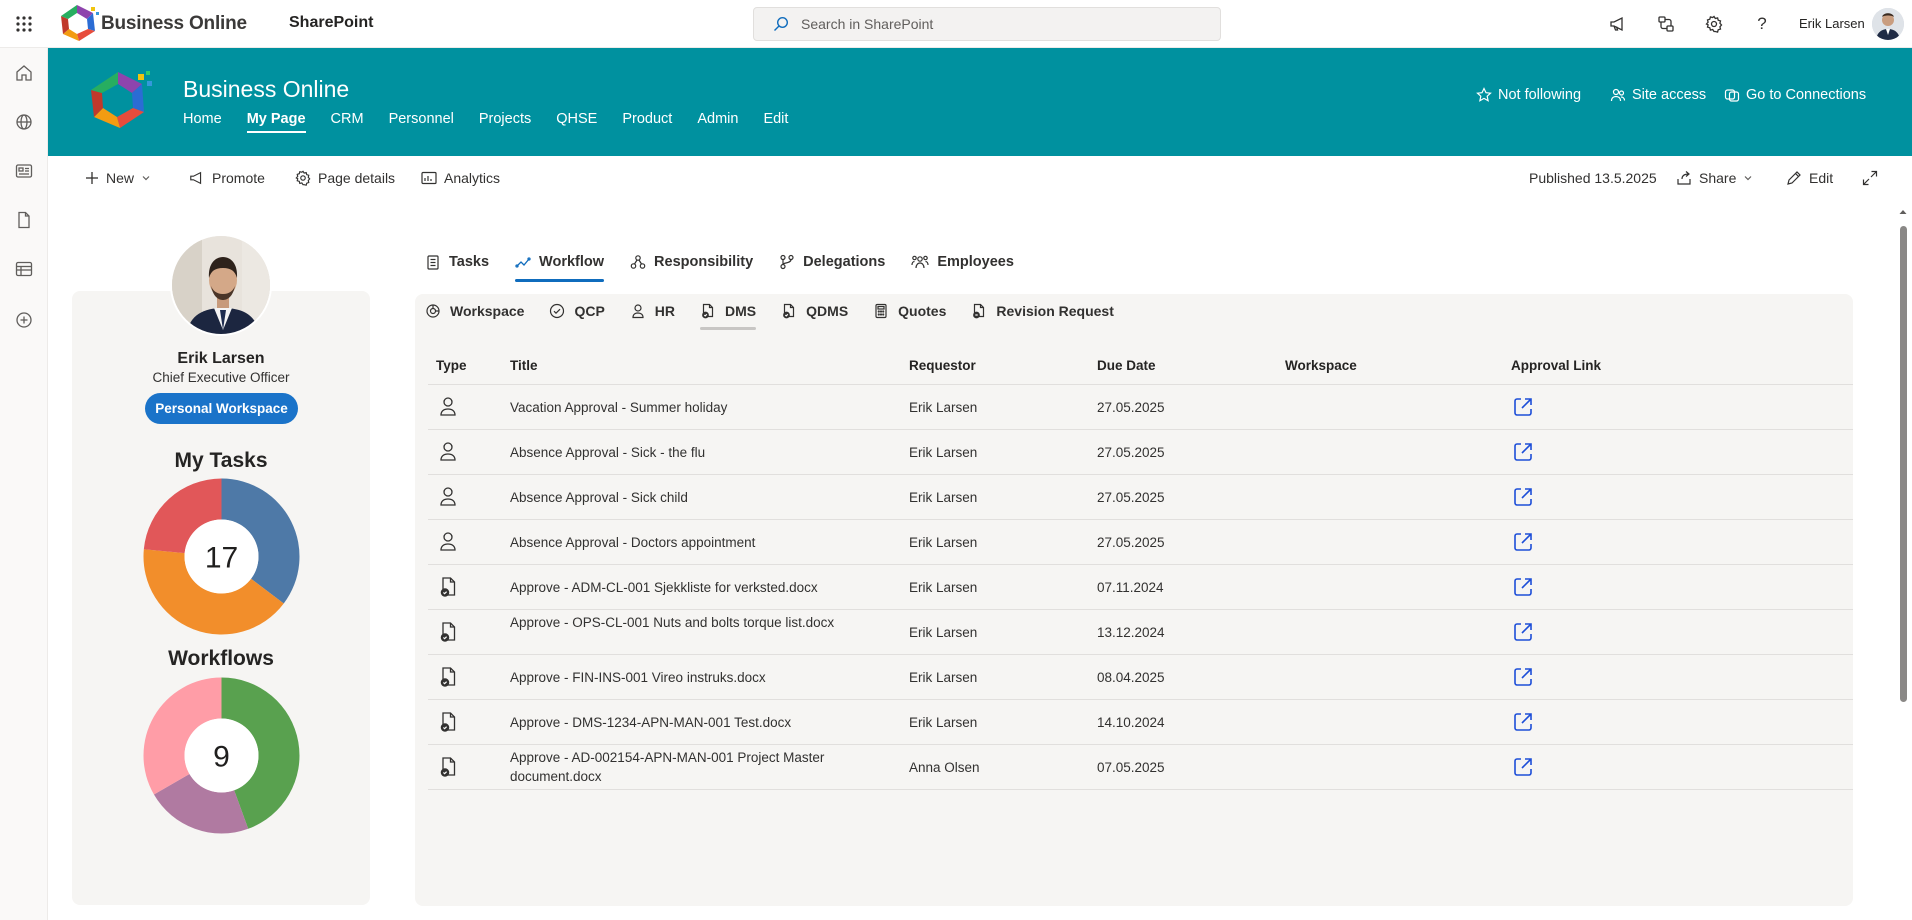  Describe the element at coordinates (1658, 95) in the screenshot. I see `site-access-button: Site access` at that location.